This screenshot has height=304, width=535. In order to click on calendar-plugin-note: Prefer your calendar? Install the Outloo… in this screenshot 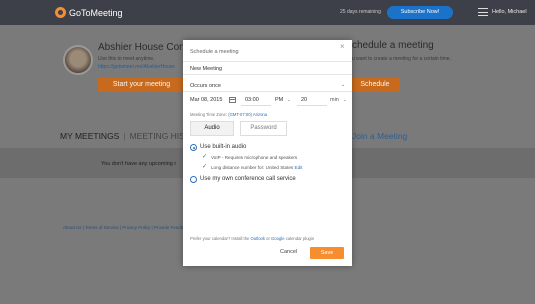, I will do `click(252, 238)`.